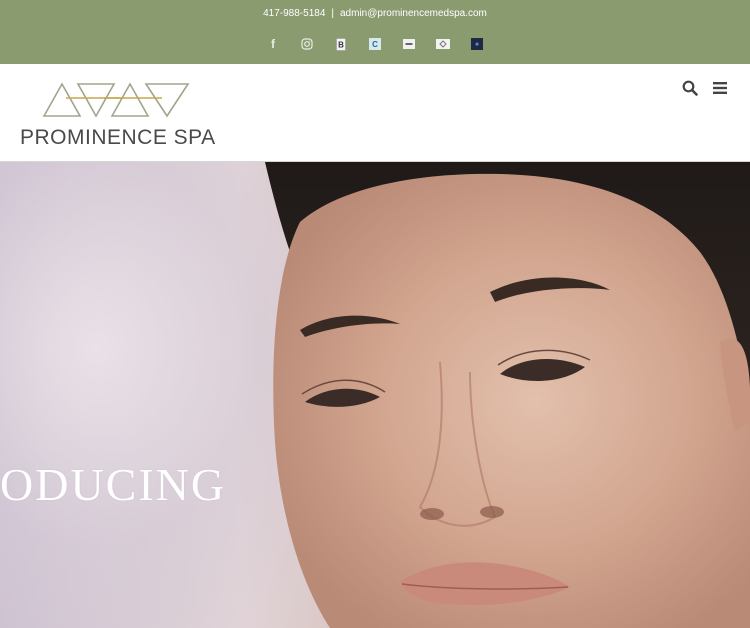 This screenshot has height=628, width=750. I want to click on bbb-icon: B, so click(341, 44).